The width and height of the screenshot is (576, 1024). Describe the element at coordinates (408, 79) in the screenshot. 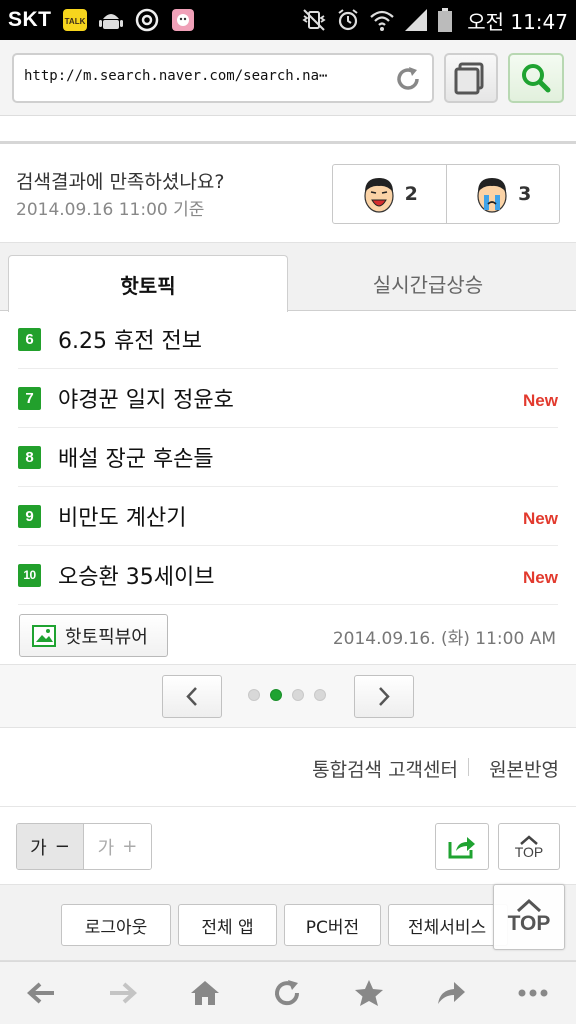

I see `reload-icon` at that location.